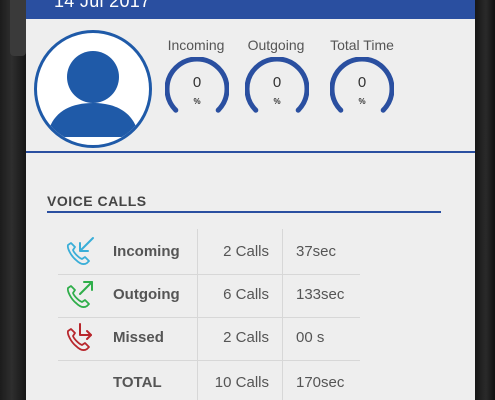  Describe the element at coordinates (102, 5) in the screenshot. I see `date-label: 14 Jul 2017` at that location.